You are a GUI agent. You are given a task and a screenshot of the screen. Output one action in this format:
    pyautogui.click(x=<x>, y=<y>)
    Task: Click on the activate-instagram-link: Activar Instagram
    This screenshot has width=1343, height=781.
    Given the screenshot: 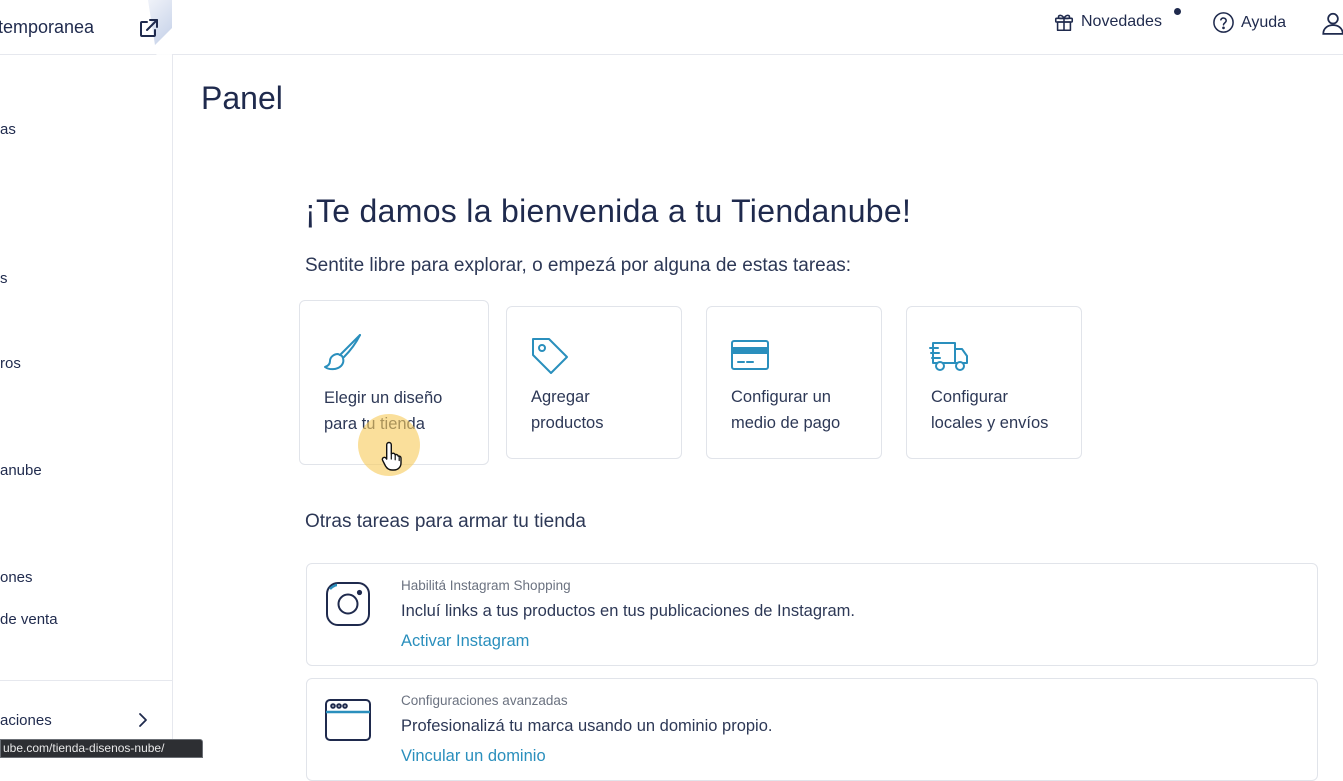 What is the action you would take?
    pyautogui.click(x=465, y=641)
    